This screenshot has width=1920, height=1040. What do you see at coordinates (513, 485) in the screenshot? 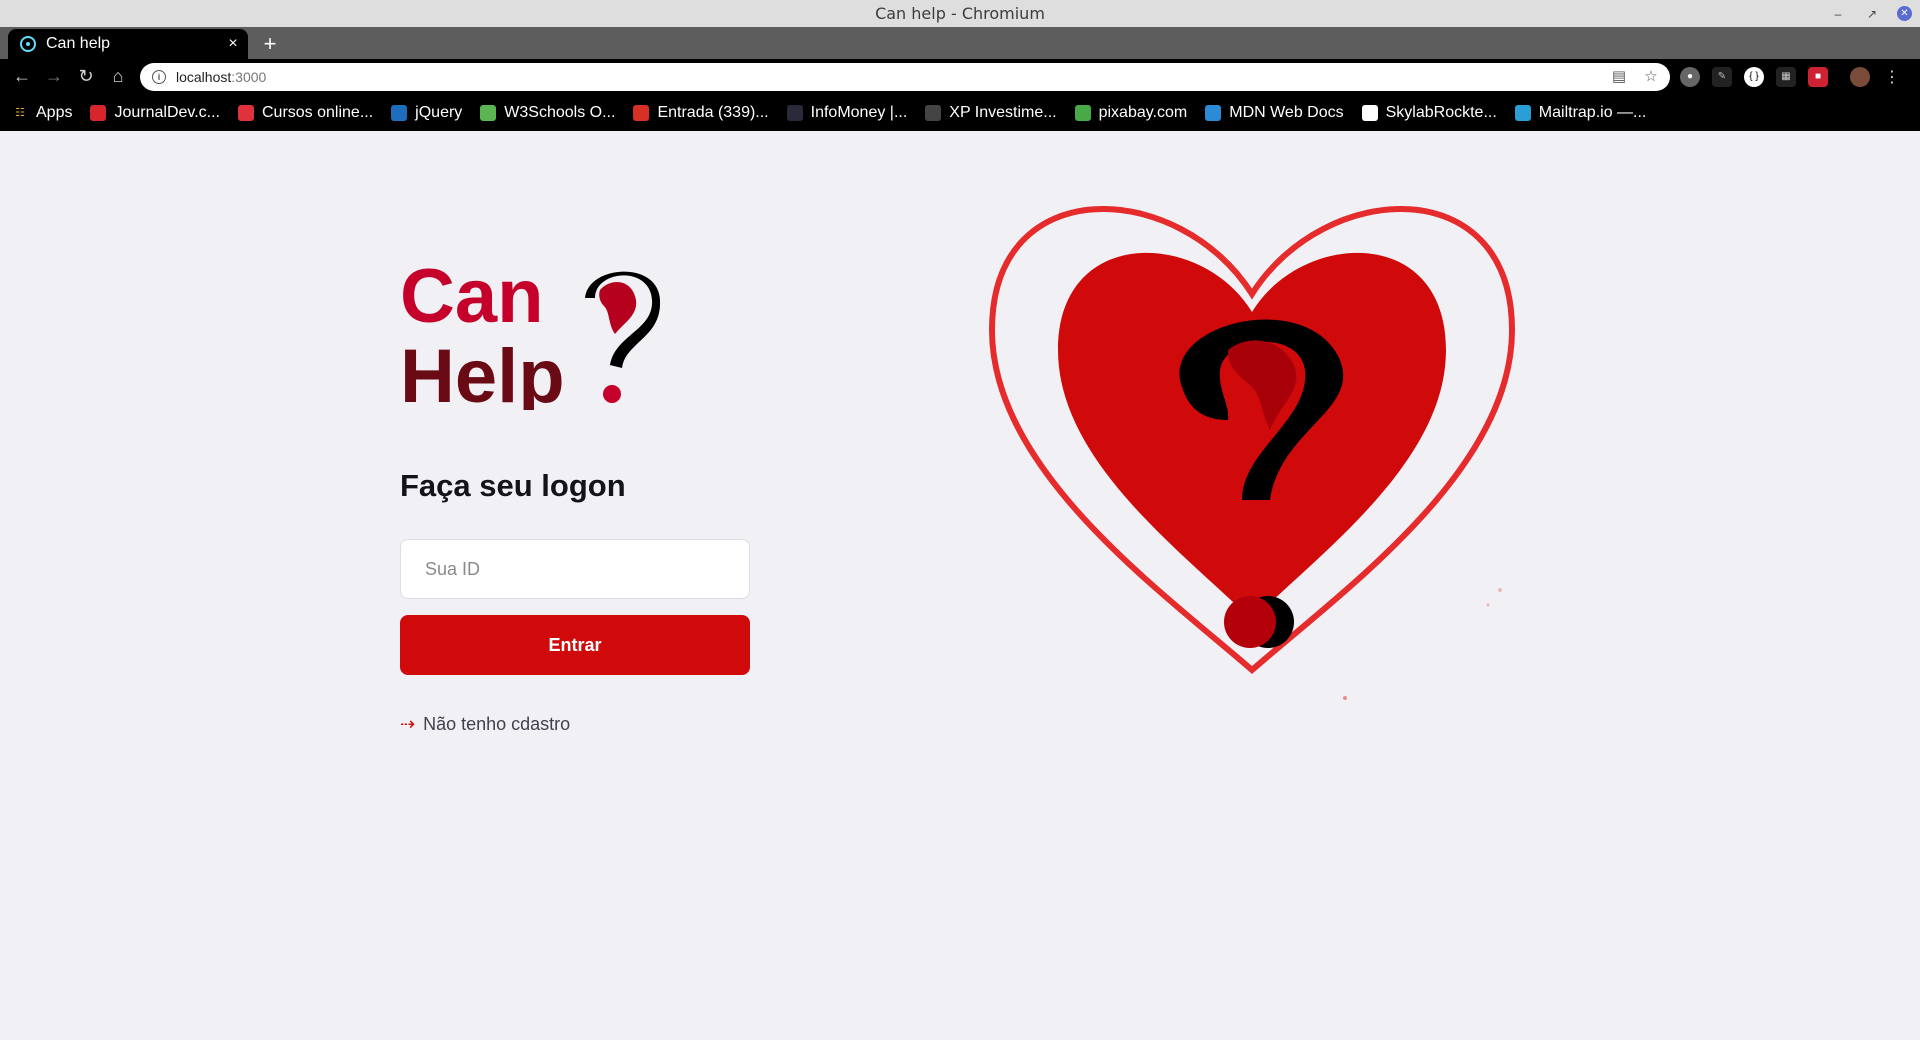
I see `logon-title: Faça seu logon` at bounding box center [513, 485].